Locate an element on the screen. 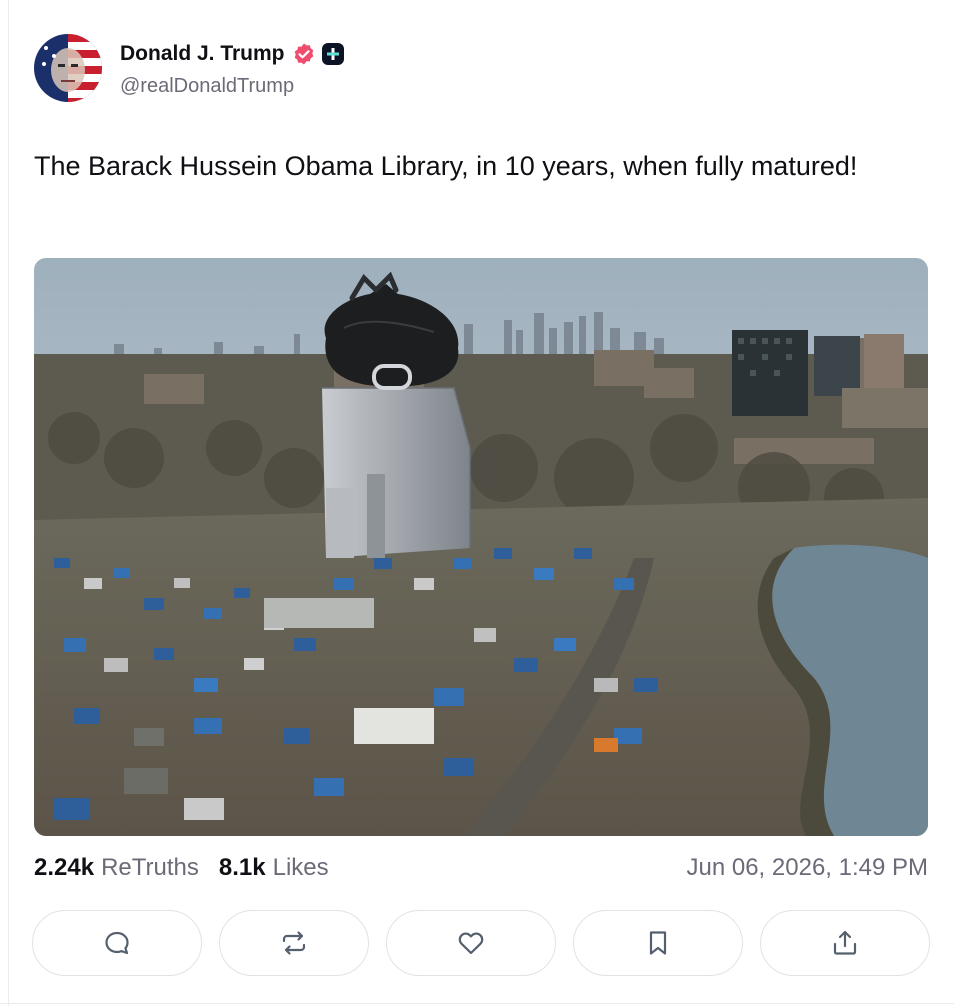  avatar is located at coordinates (68, 68).